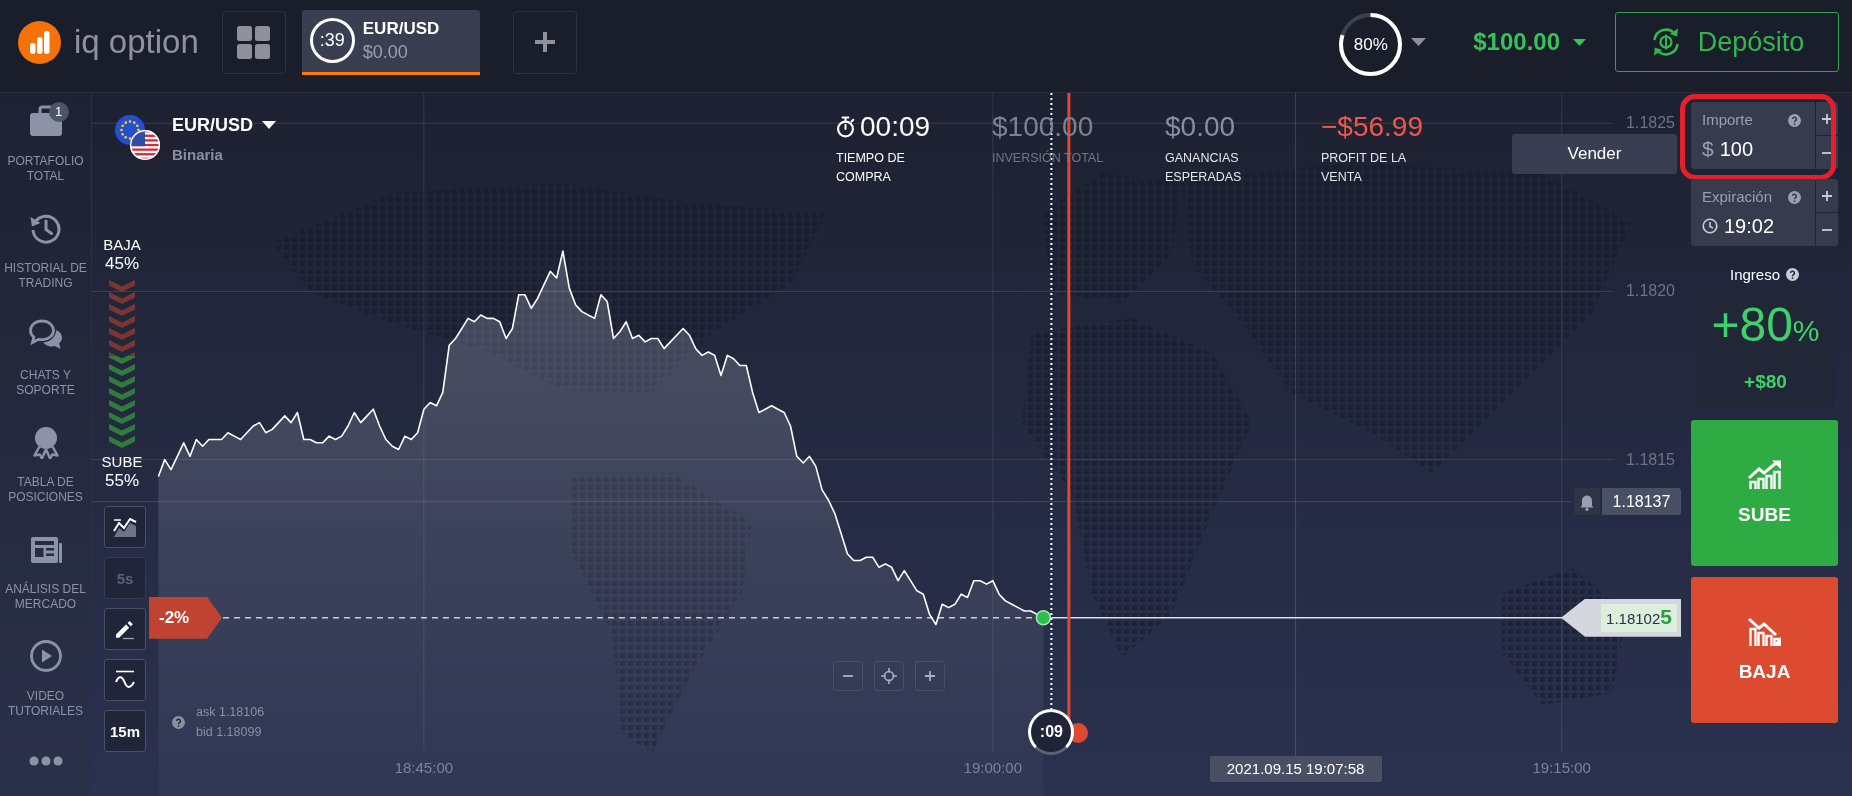 The height and width of the screenshot is (796, 1852). Describe the element at coordinates (845, 127) in the screenshot. I see `stopwatch-icon` at that location.